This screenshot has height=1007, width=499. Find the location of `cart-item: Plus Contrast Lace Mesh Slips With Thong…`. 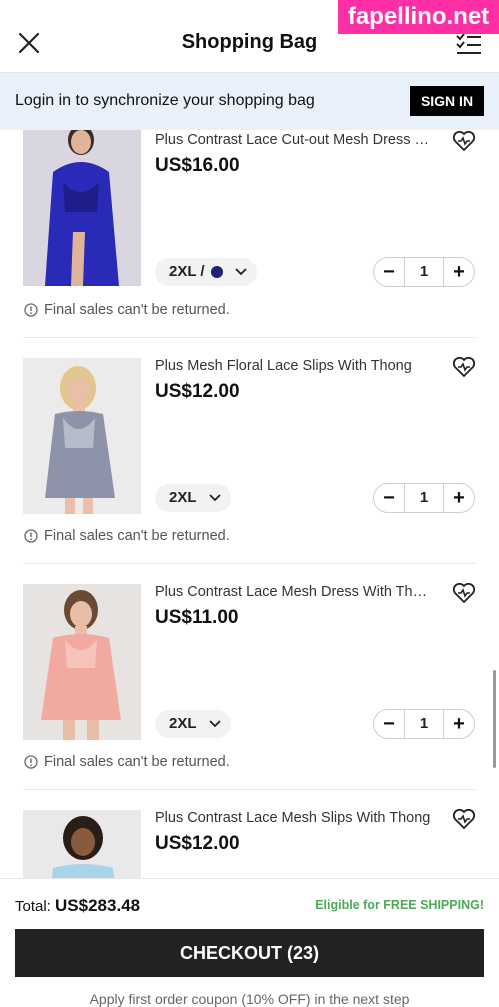

cart-item: Plus Contrast Lace Mesh Slips With Thong… is located at coordinates (249, 834).